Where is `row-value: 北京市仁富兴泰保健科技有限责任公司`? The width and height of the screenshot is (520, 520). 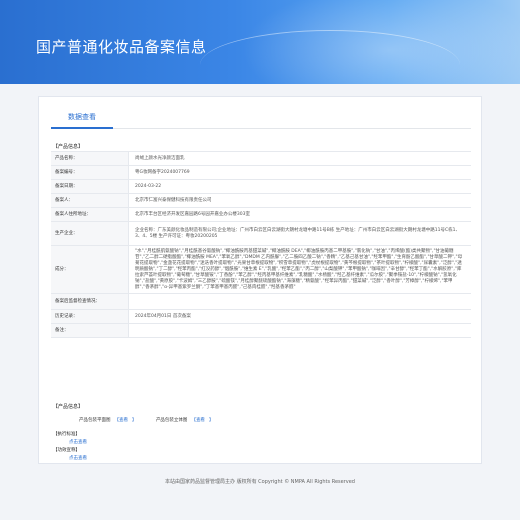 row-value: 北京市仁富兴泰保健科技有限责任公司 is located at coordinates (173, 200).